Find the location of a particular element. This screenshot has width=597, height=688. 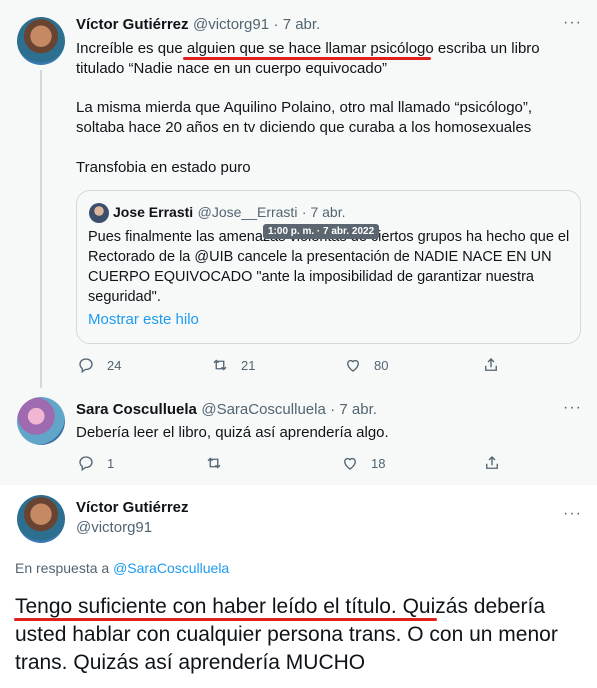

author-name: Sara Cosculluela is located at coordinates (136, 409).